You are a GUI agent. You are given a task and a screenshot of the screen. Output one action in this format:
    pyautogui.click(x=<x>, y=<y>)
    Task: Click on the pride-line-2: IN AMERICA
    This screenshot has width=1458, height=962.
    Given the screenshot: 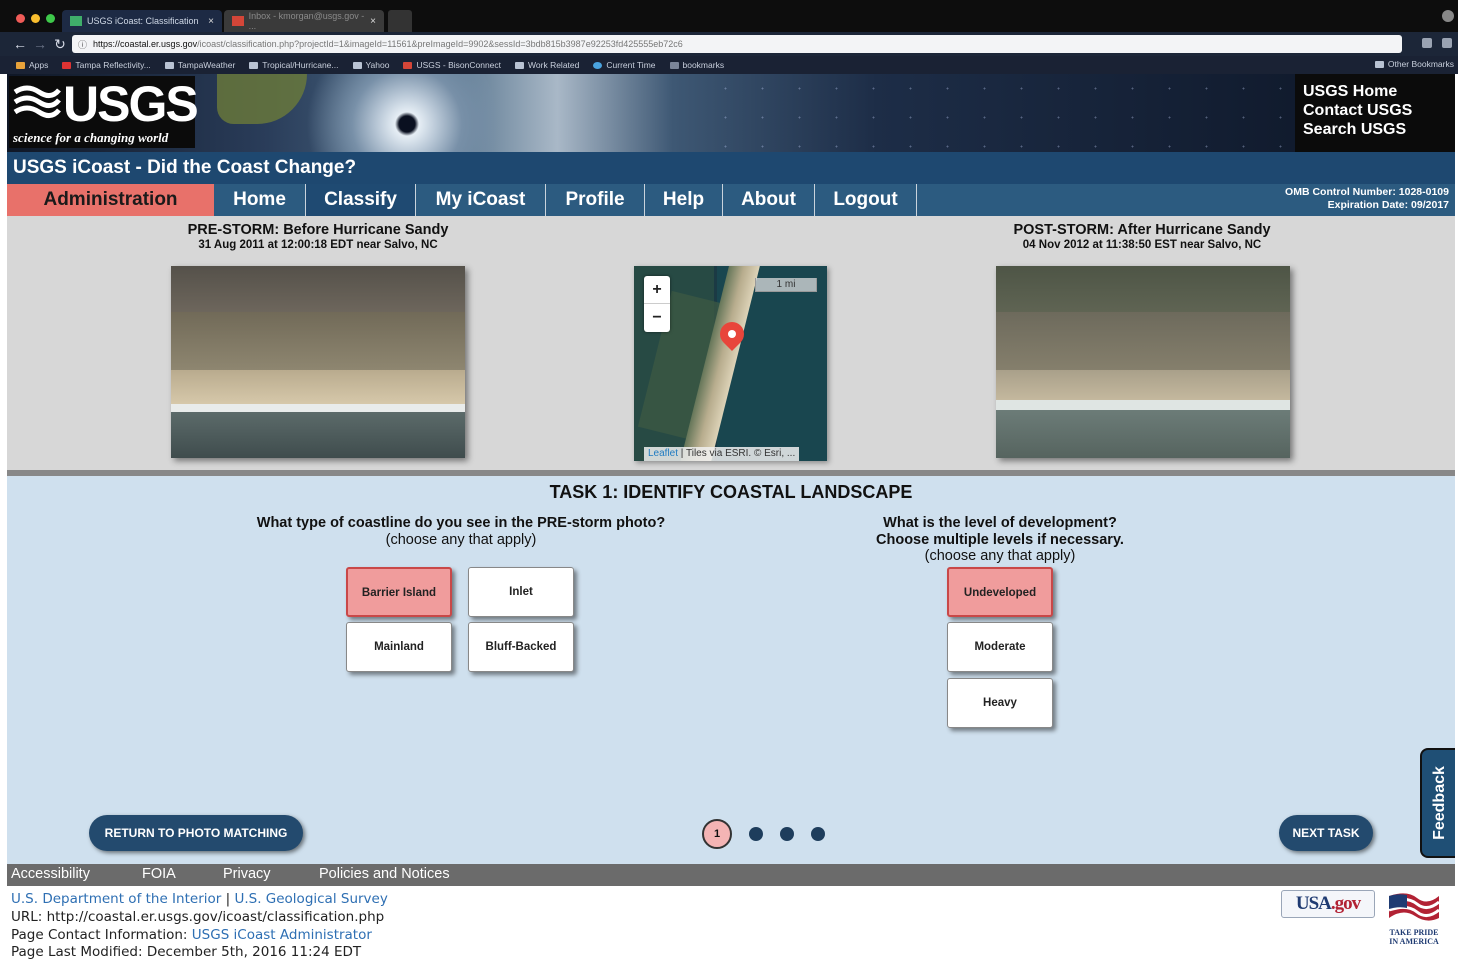 What is the action you would take?
    pyautogui.click(x=1414, y=941)
    